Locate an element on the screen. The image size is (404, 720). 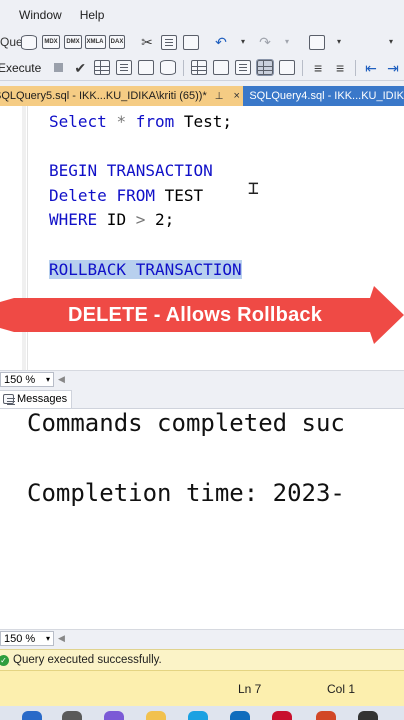
annotation-banner: DELETE - Allows Rollback is located at coordinates (202, 315).